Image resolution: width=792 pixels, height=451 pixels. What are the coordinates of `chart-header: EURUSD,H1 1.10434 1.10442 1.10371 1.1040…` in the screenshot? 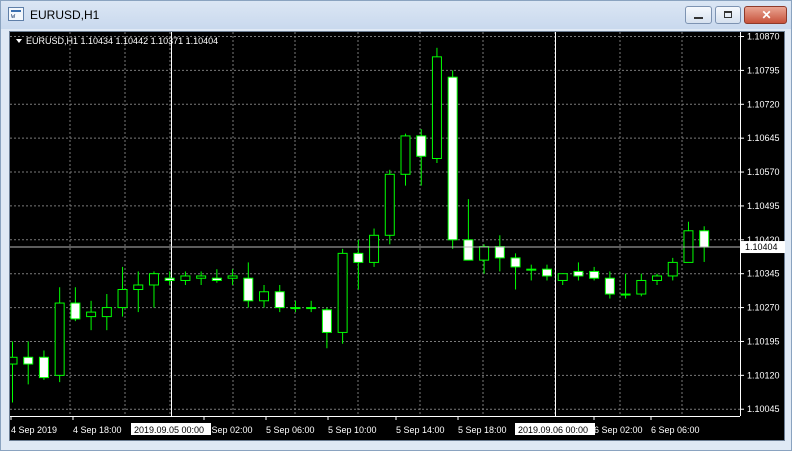 It's located at (117, 41).